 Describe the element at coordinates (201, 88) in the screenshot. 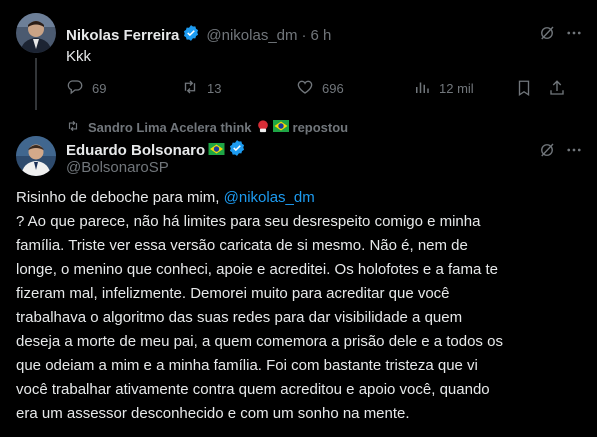

I see `retweet-button: 13` at that location.